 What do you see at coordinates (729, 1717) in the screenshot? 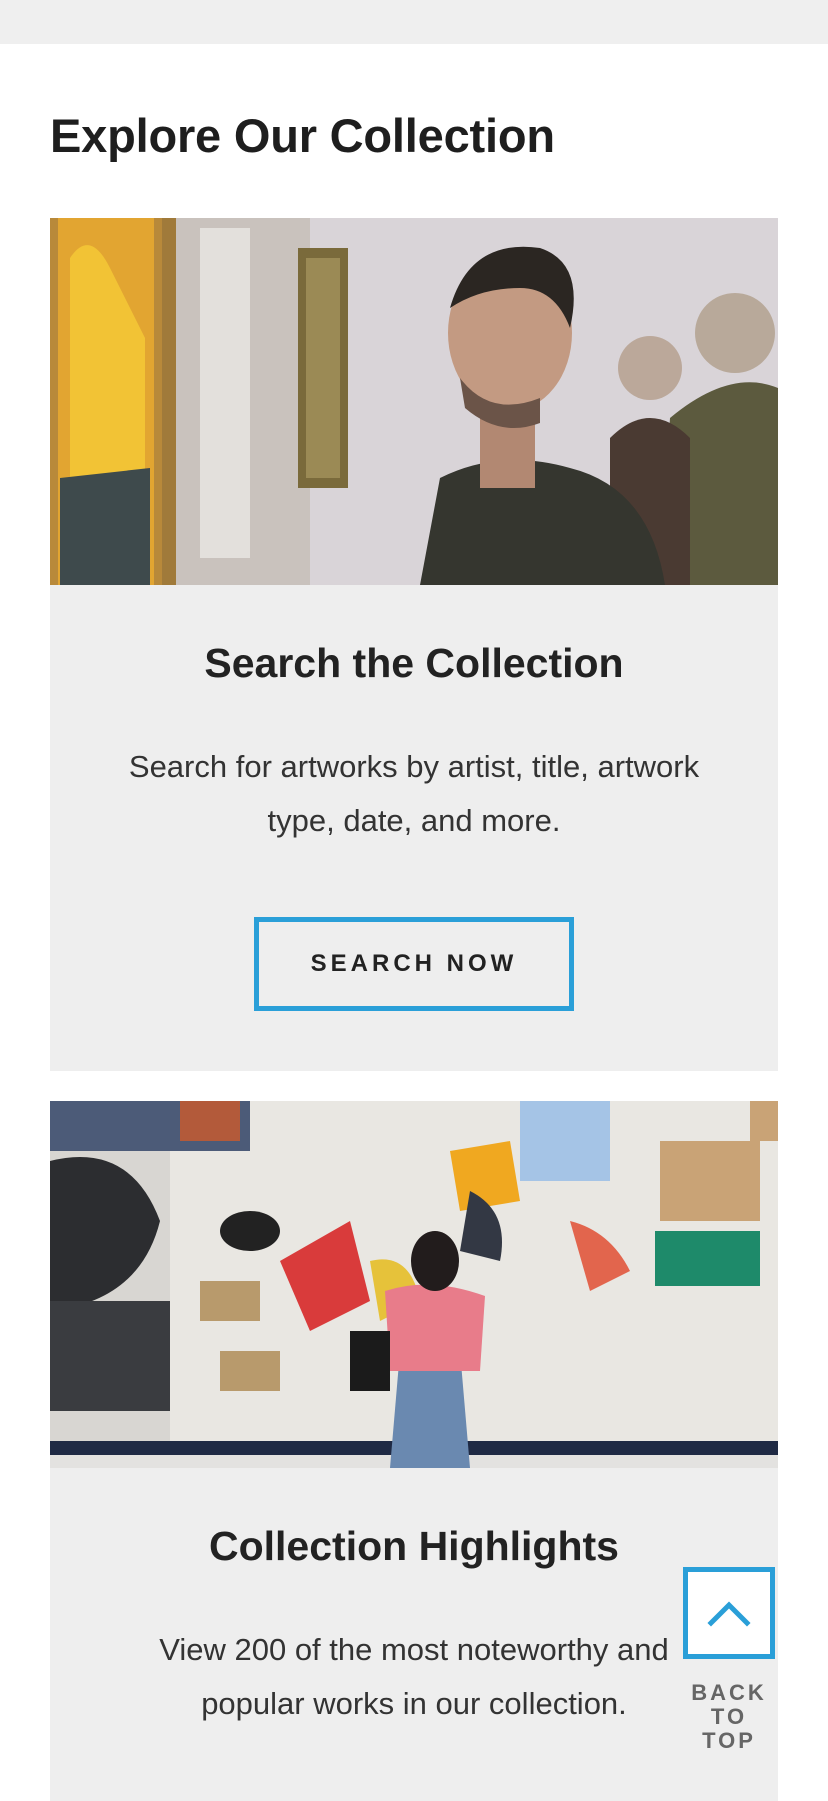
I see `back-to-top-label: BACK TO TOP` at bounding box center [729, 1717].